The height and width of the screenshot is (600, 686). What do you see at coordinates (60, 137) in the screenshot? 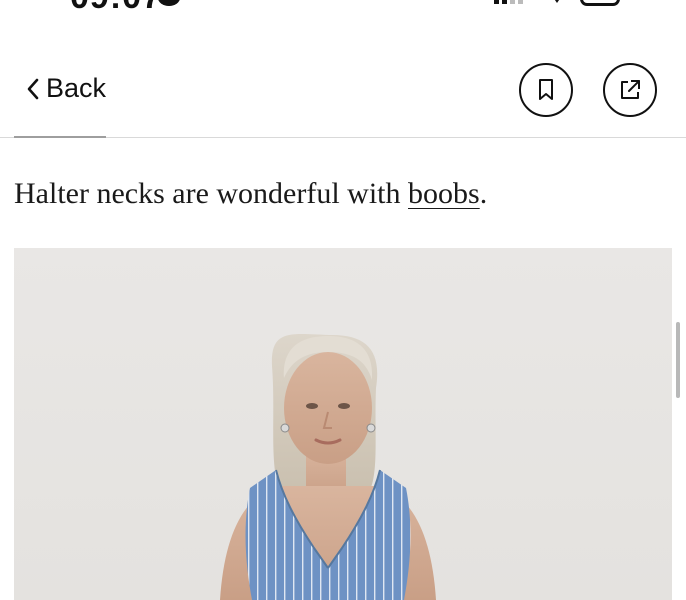
I see `scroll-progress-accent` at bounding box center [60, 137].